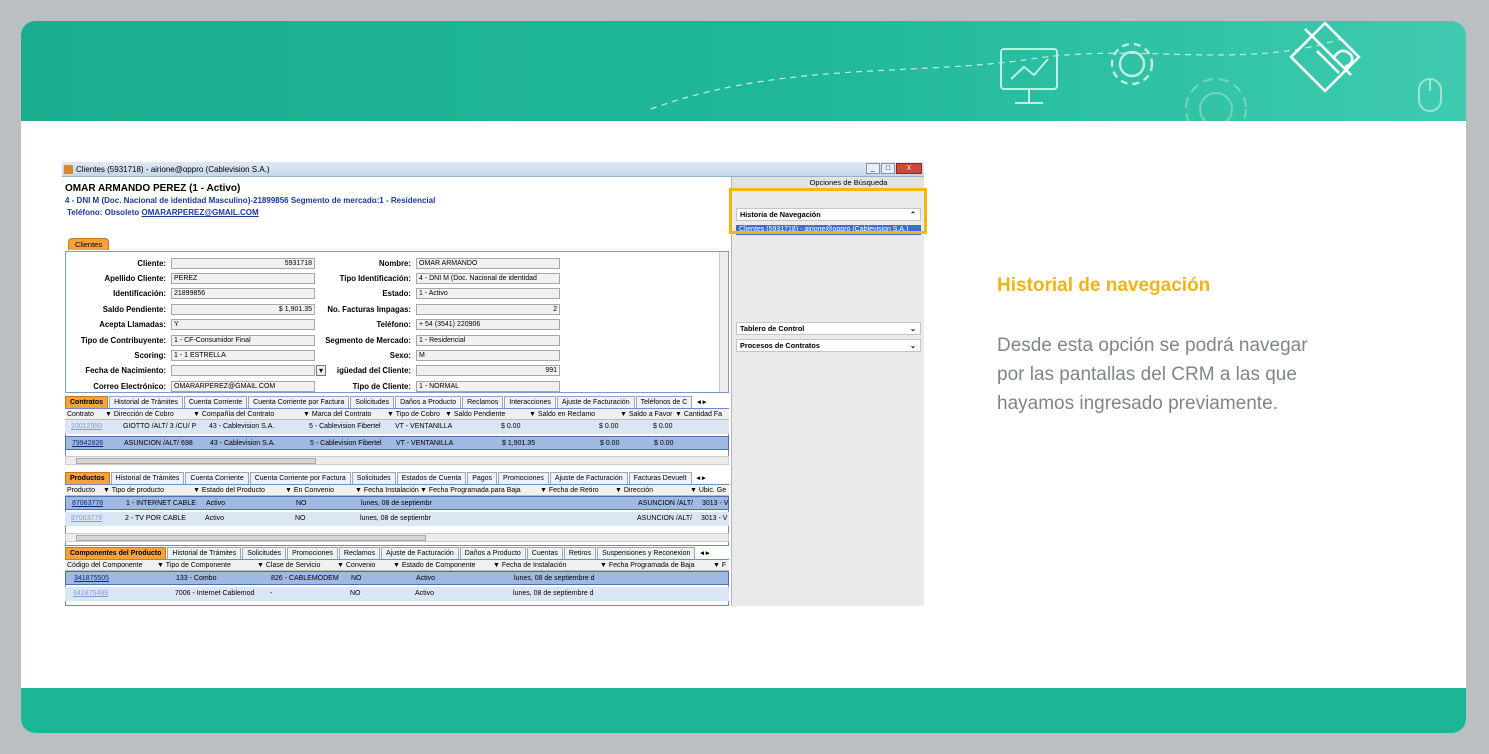 This screenshot has height=754, width=1489. What do you see at coordinates (91, 578) in the screenshot?
I see `componente-id-link: 341875505` at bounding box center [91, 578].